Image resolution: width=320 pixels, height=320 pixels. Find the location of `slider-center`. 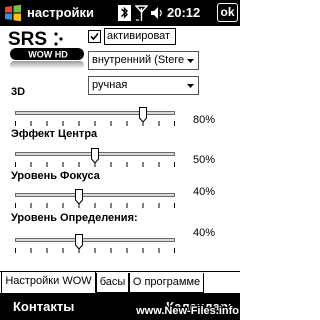

slider-center is located at coordinates (95, 160).